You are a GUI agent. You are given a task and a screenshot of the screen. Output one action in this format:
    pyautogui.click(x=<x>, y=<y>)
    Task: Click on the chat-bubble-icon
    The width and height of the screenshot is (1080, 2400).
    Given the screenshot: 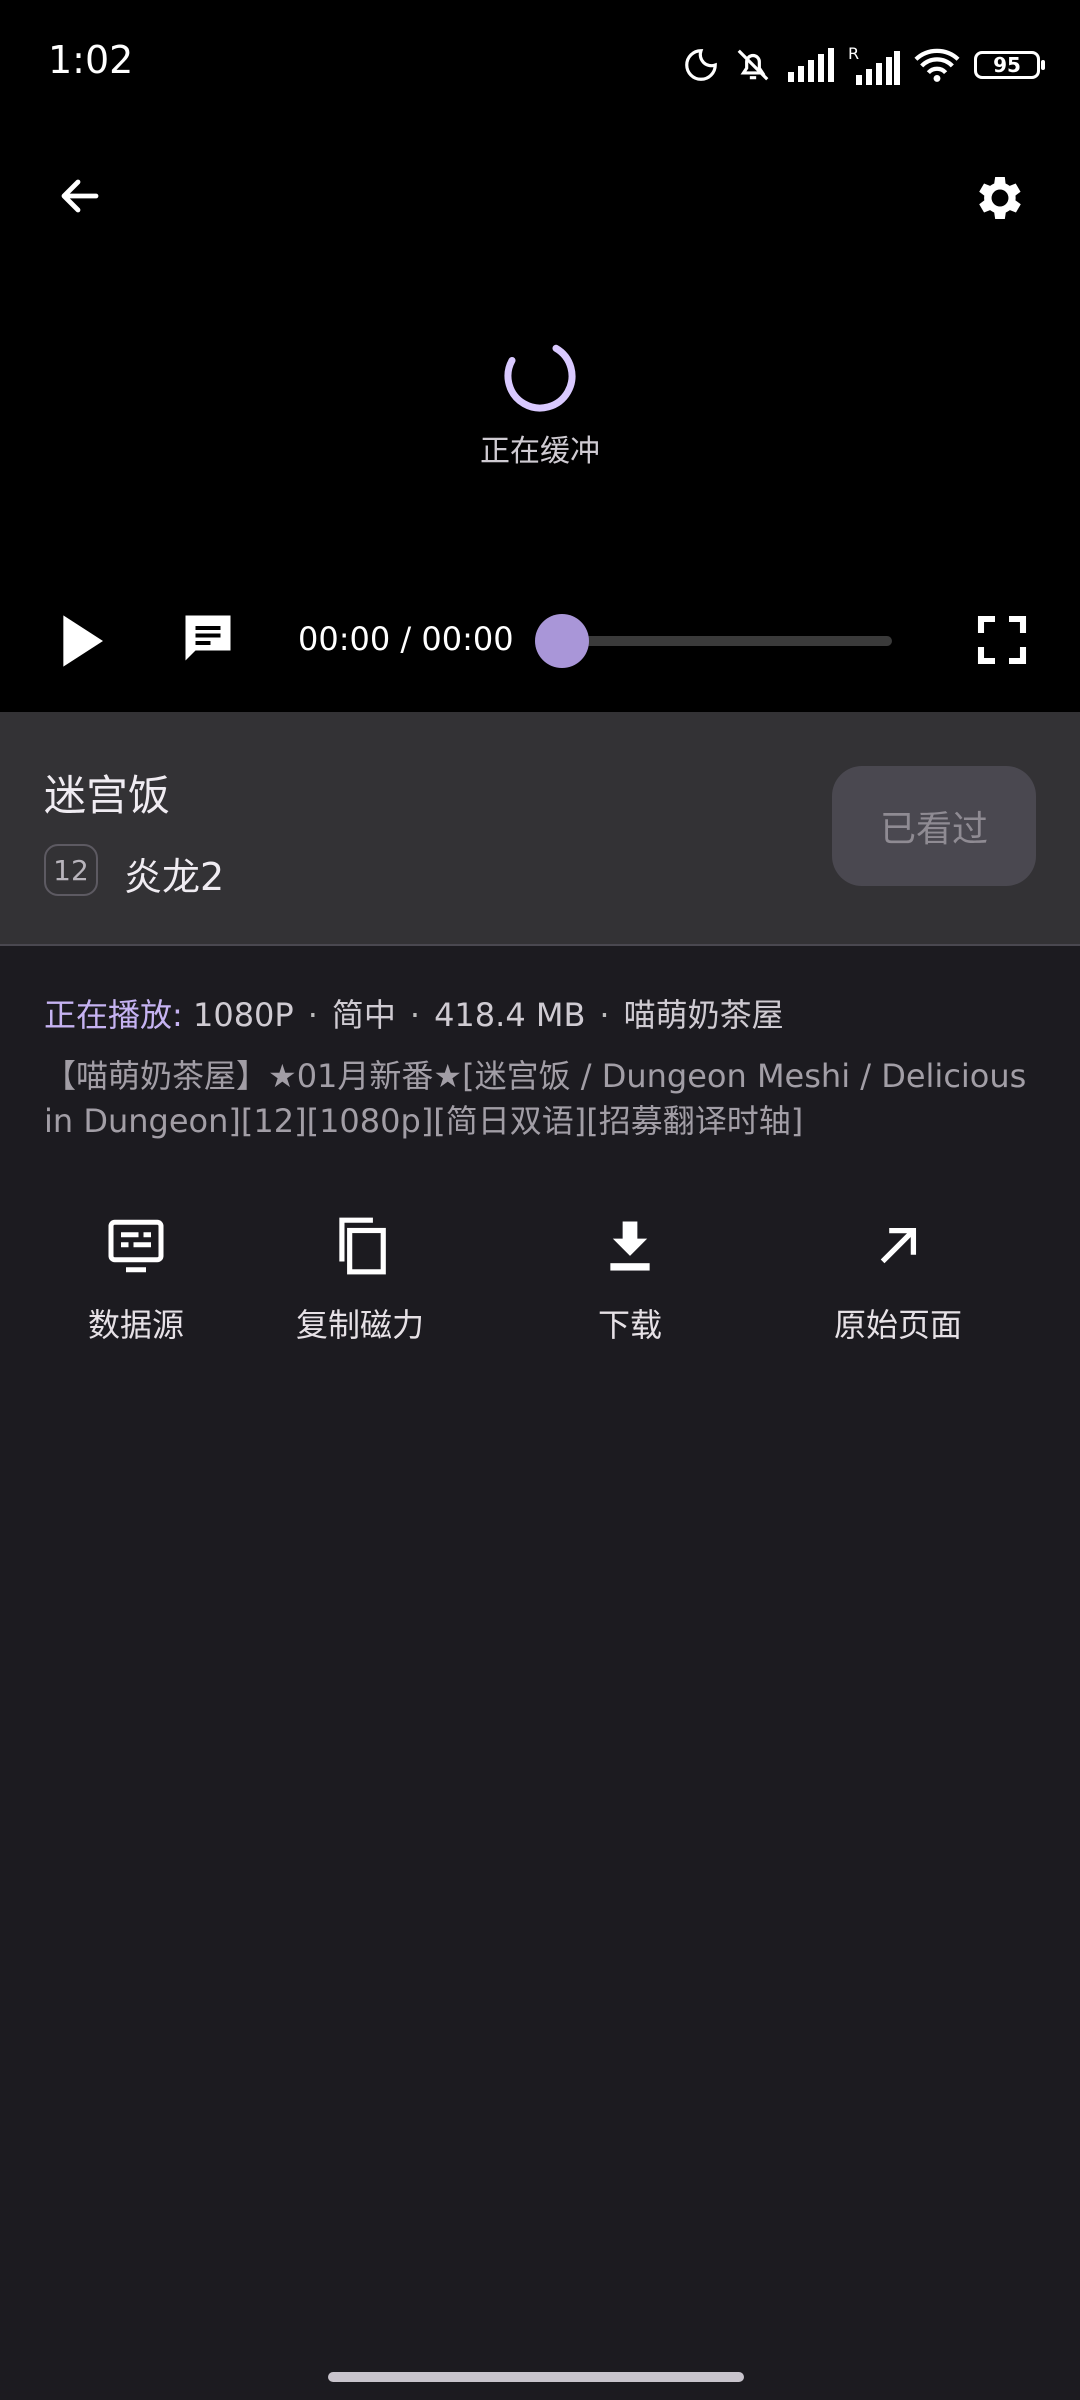 What is the action you would take?
    pyautogui.click(x=208, y=638)
    